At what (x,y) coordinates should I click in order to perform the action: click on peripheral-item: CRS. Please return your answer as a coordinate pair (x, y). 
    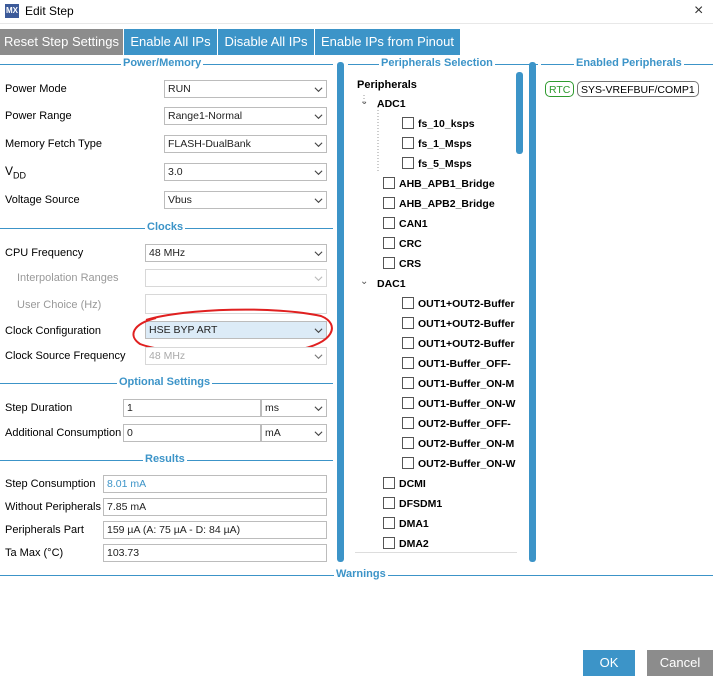
    Looking at the image, I should click on (450, 264).